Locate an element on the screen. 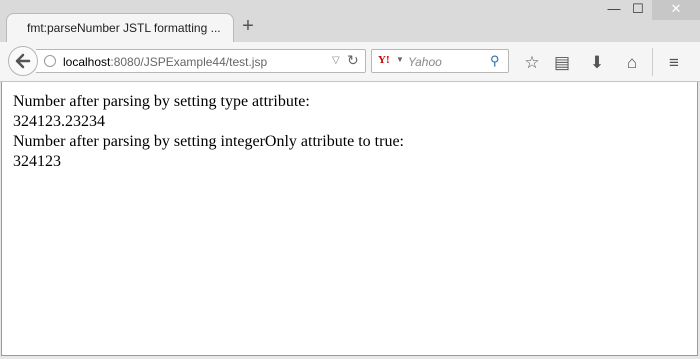 The width and height of the screenshot is (700, 359). url-text: localhost:8080/JSPExample44/test.jsp is located at coordinates (165, 62).